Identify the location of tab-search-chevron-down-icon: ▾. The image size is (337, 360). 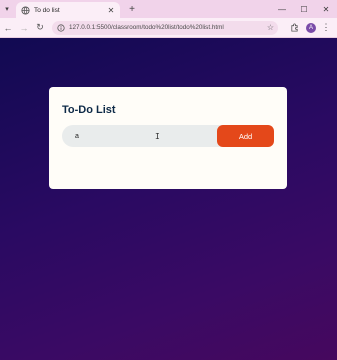
(7, 9).